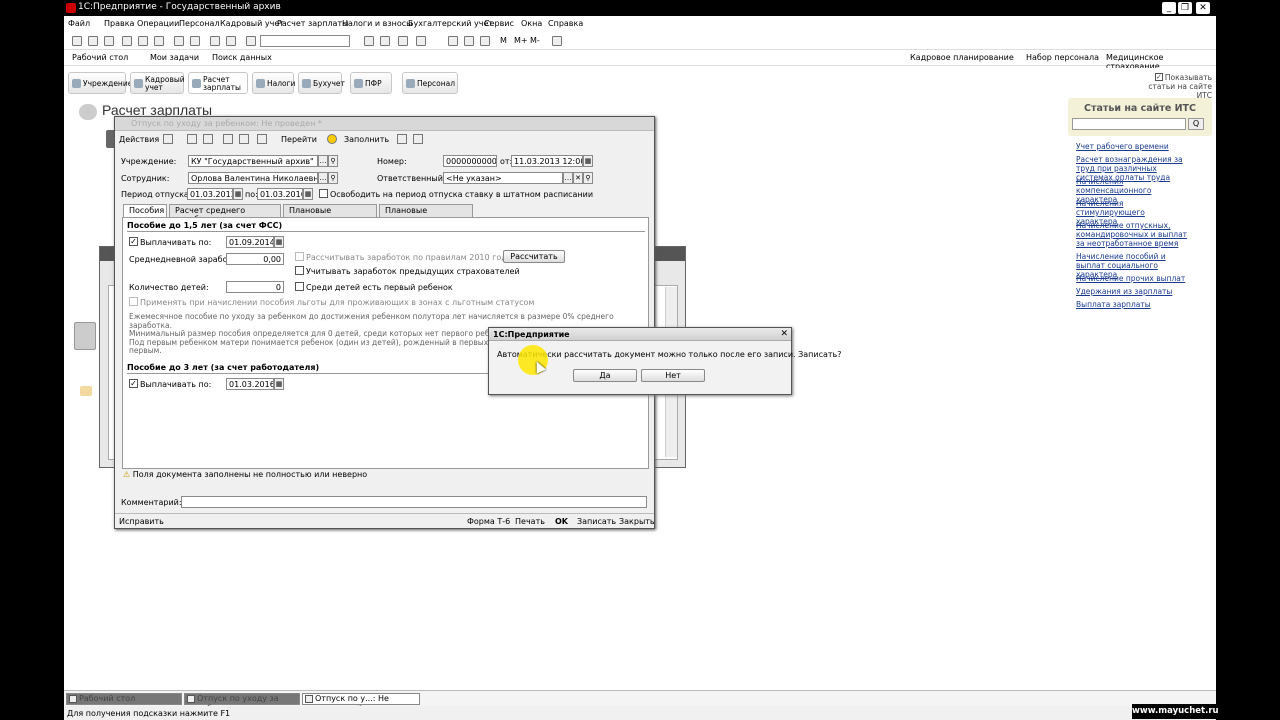 The width and height of the screenshot is (1280, 720). What do you see at coordinates (143, 41) in the screenshot?
I see `copy-icon` at bounding box center [143, 41].